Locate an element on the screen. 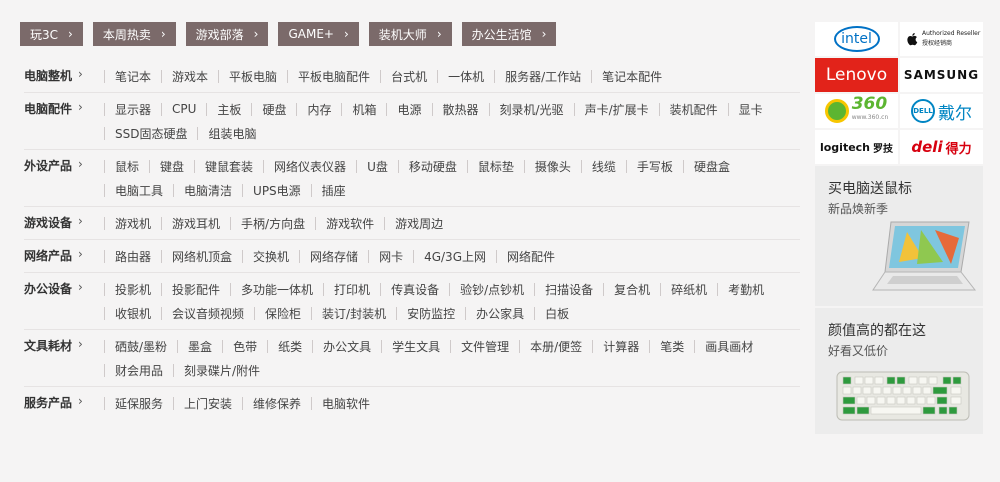 The image size is (1000, 482). category-link: 装机配件 is located at coordinates (694, 109).